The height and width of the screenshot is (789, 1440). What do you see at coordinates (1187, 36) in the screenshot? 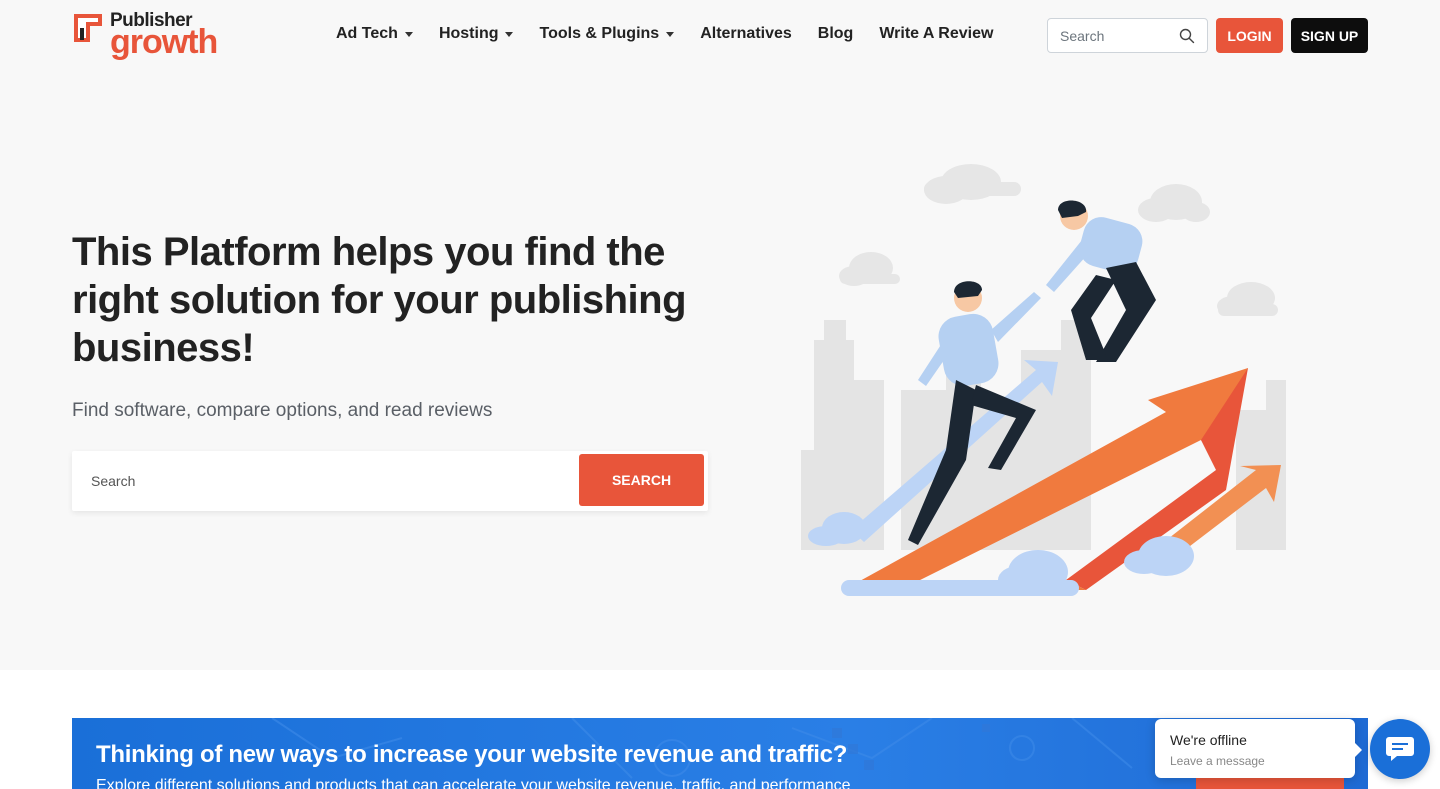
I see `search-icon` at bounding box center [1187, 36].